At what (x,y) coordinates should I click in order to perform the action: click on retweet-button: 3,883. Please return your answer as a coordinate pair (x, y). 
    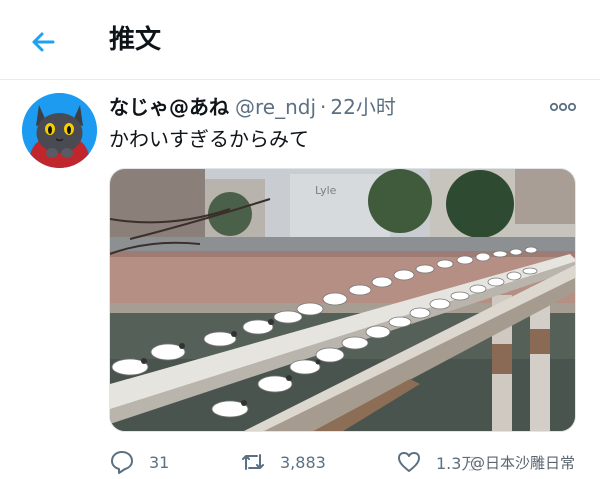
    Looking at the image, I should click on (283, 462).